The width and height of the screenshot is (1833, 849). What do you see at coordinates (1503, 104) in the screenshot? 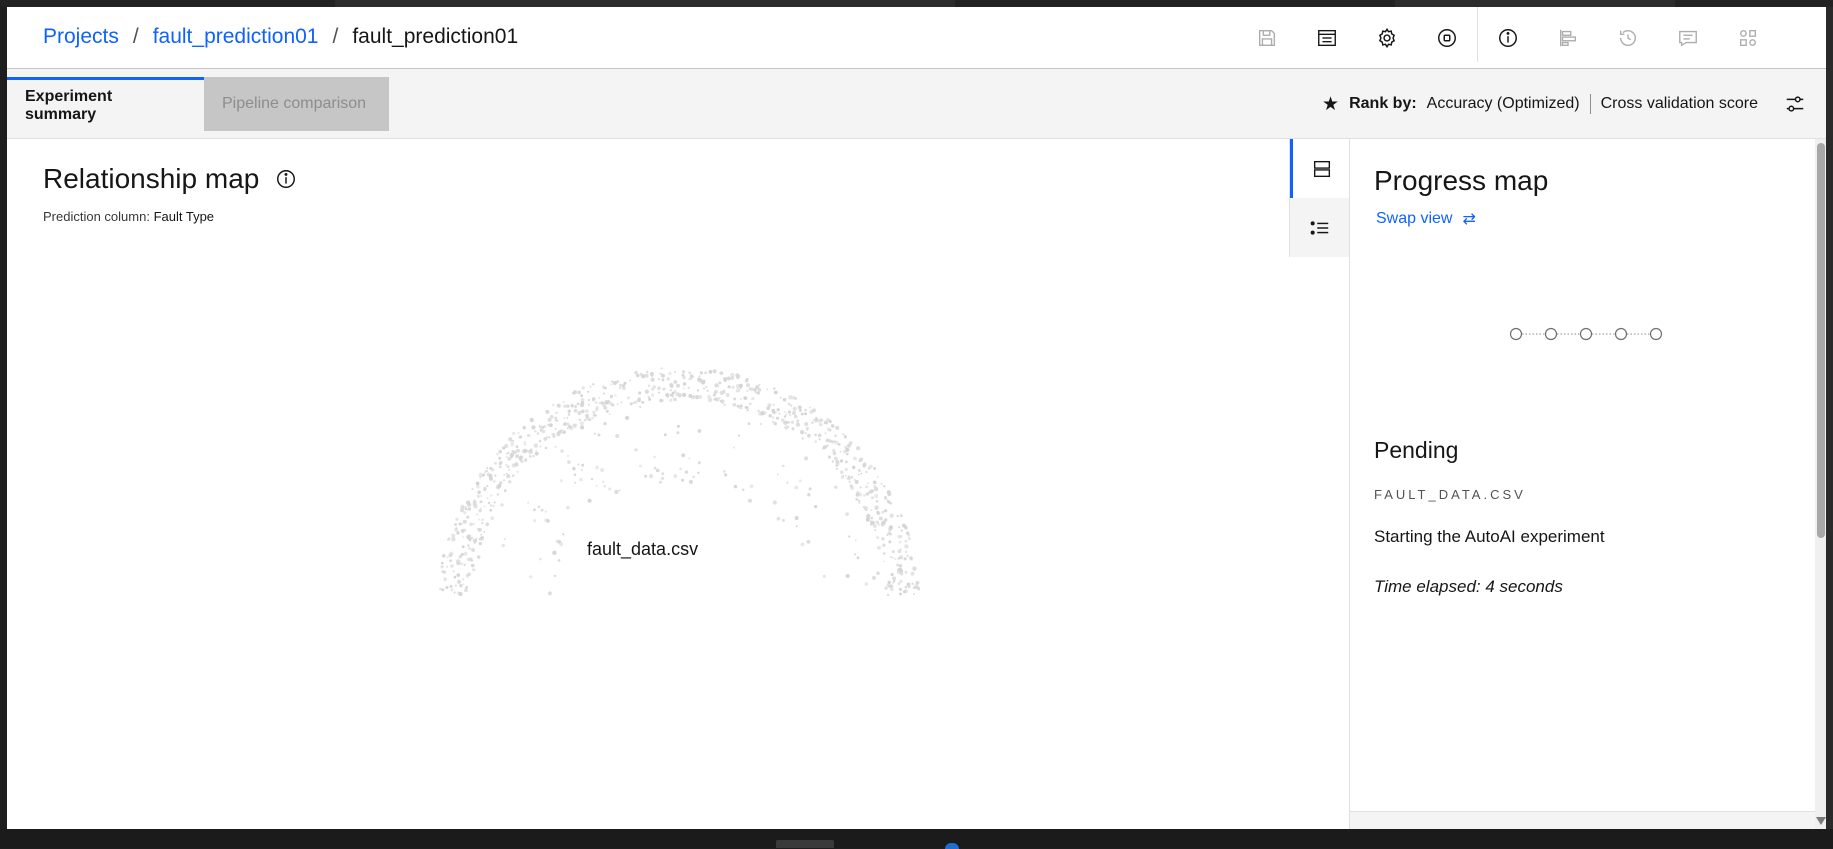
I see `rank-metric: Accuracy (Optimized)` at bounding box center [1503, 104].